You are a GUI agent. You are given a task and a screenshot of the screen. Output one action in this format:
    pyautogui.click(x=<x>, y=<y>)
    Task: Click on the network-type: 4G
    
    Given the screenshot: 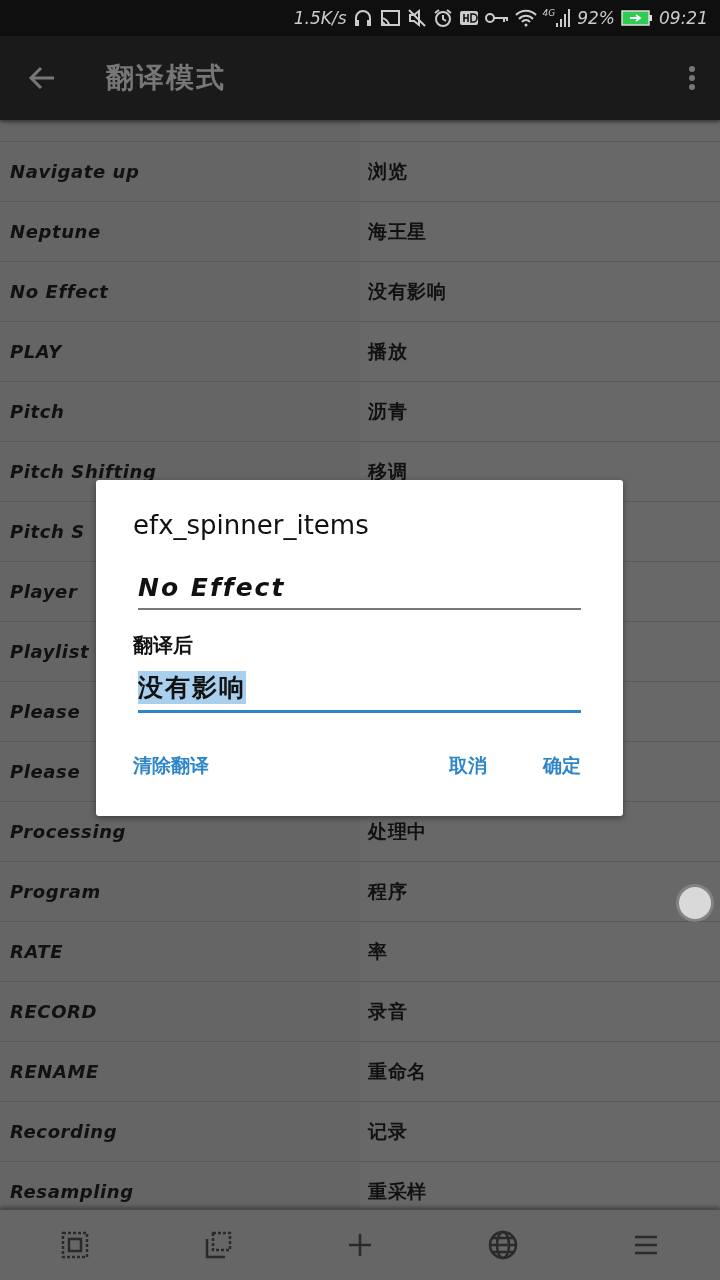 What is the action you would take?
    pyautogui.click(x=549, y=13)
    